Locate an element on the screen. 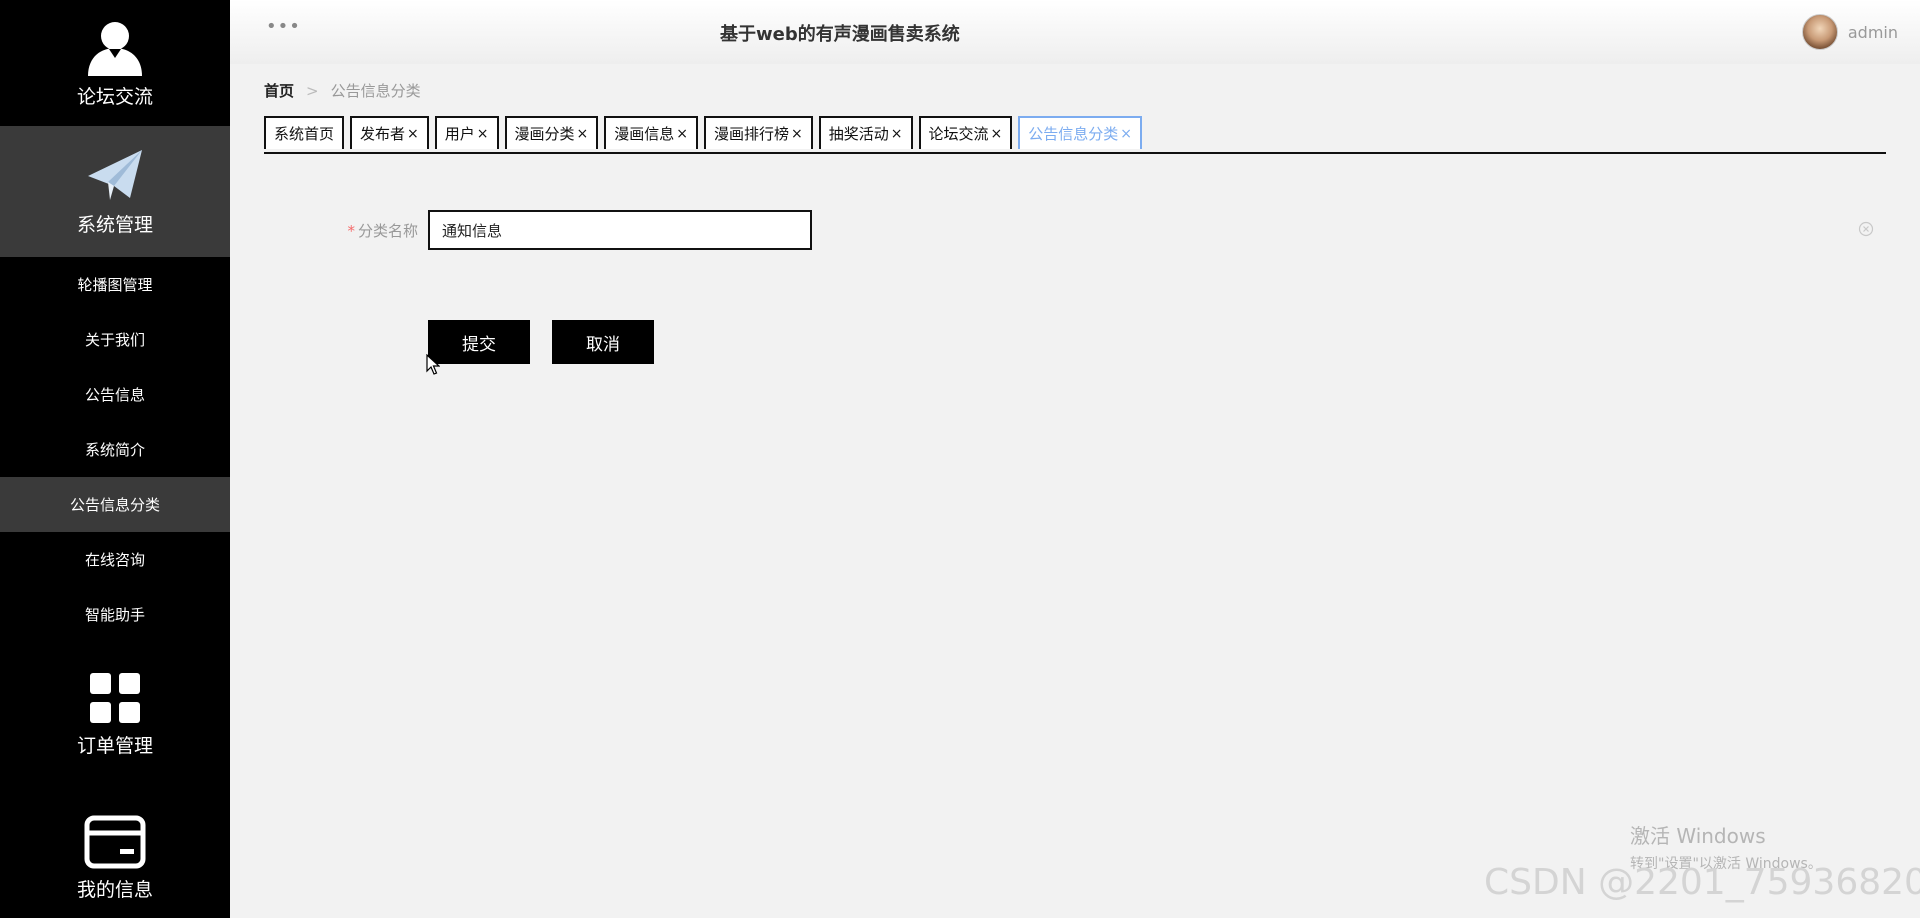 The width and height of the screenshot is (1920, 918). sidebar-section-mine: 我的信息 is located at coordinates (115, 852).